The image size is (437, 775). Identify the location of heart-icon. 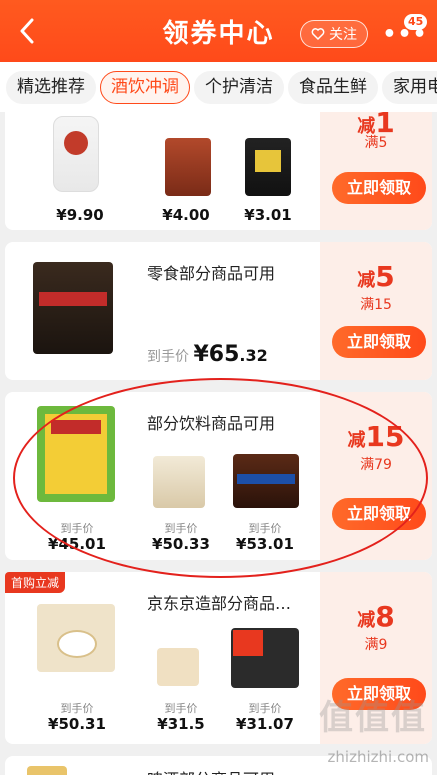
(318, 34).